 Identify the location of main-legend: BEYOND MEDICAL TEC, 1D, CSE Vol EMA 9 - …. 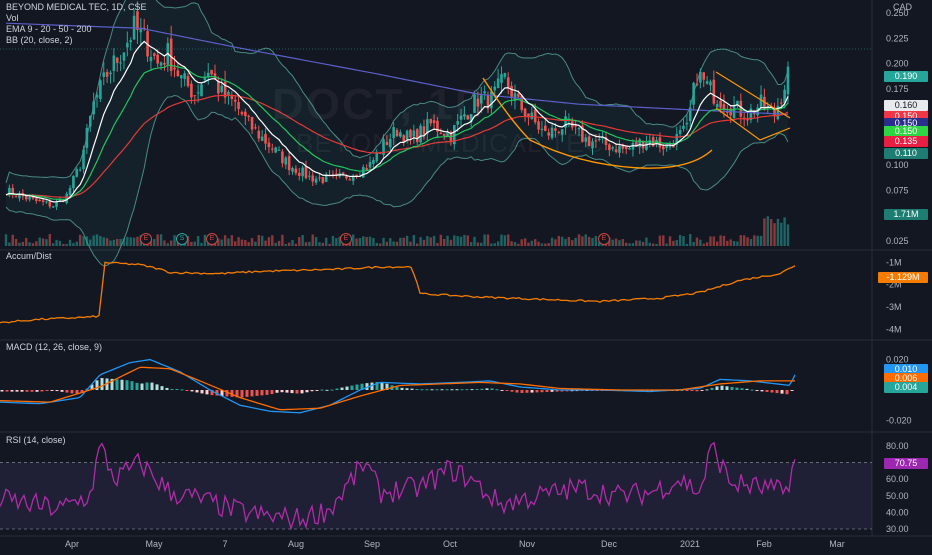
(76, 24).